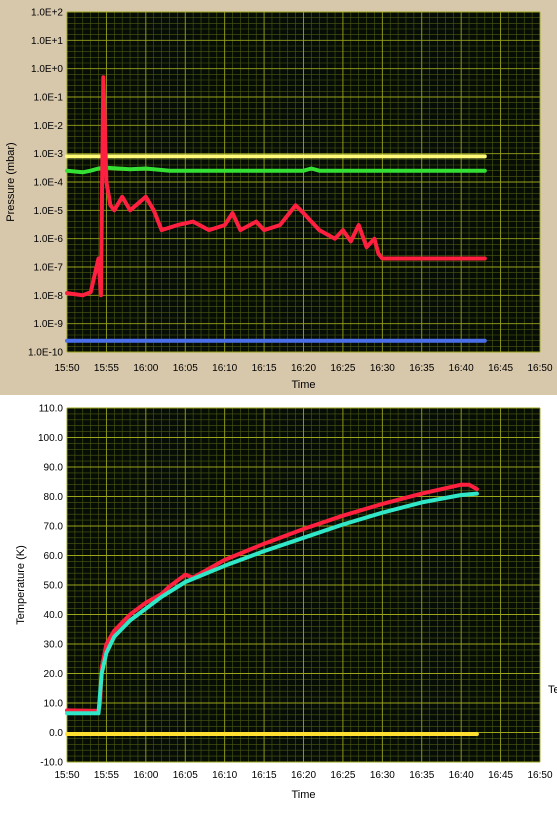 The image size is (557, 820). What do you see at coordinates (54, 645) in the screenshot?
I see `temperature-y-tick-label: 30.0` at bounding box center [54, 645].